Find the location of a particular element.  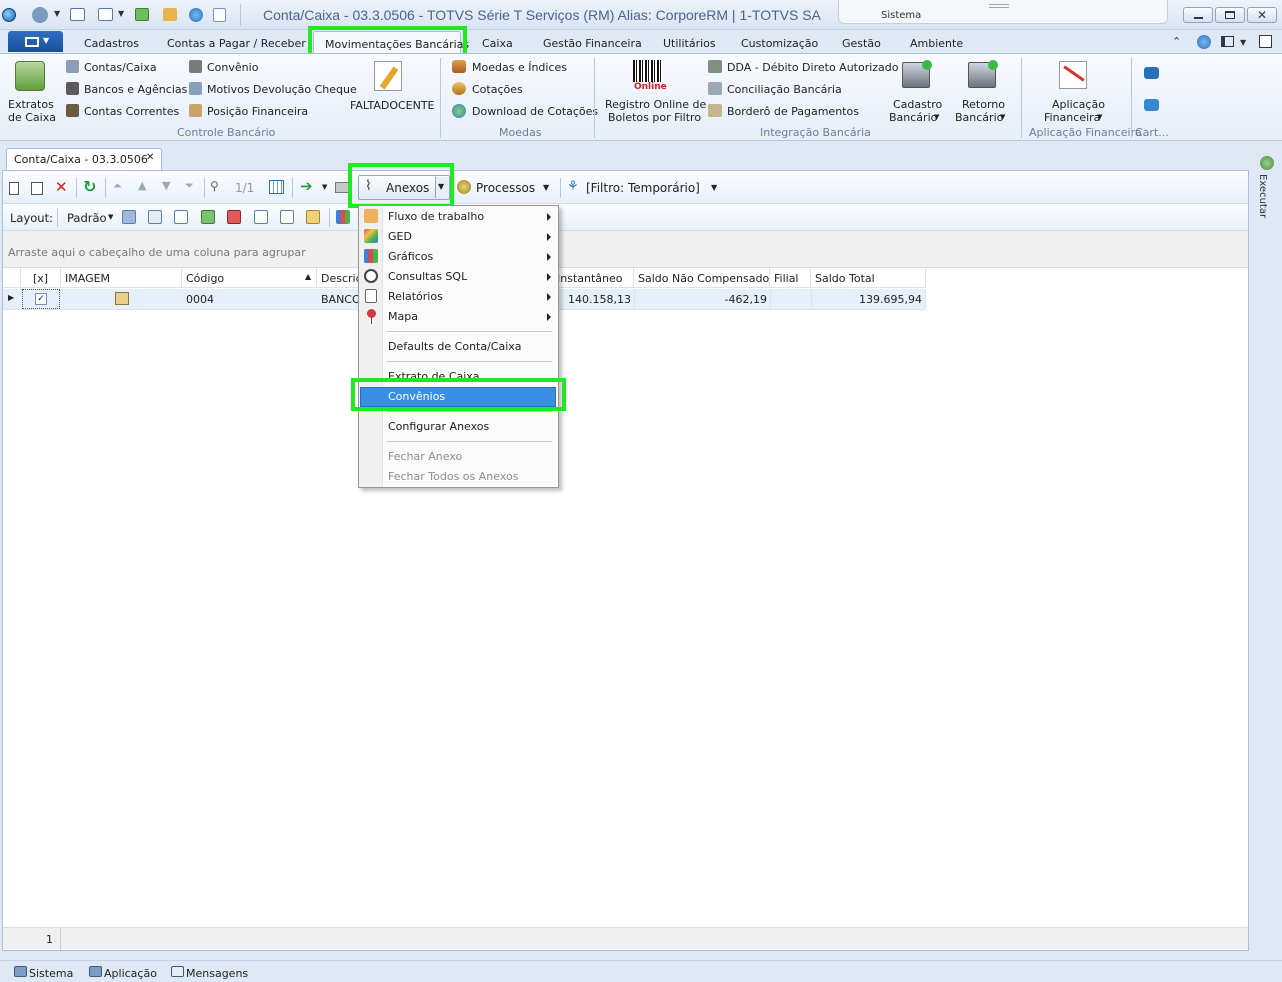

posicao-financeira-button: Posição Financeira is located at coordinates (247, 112).